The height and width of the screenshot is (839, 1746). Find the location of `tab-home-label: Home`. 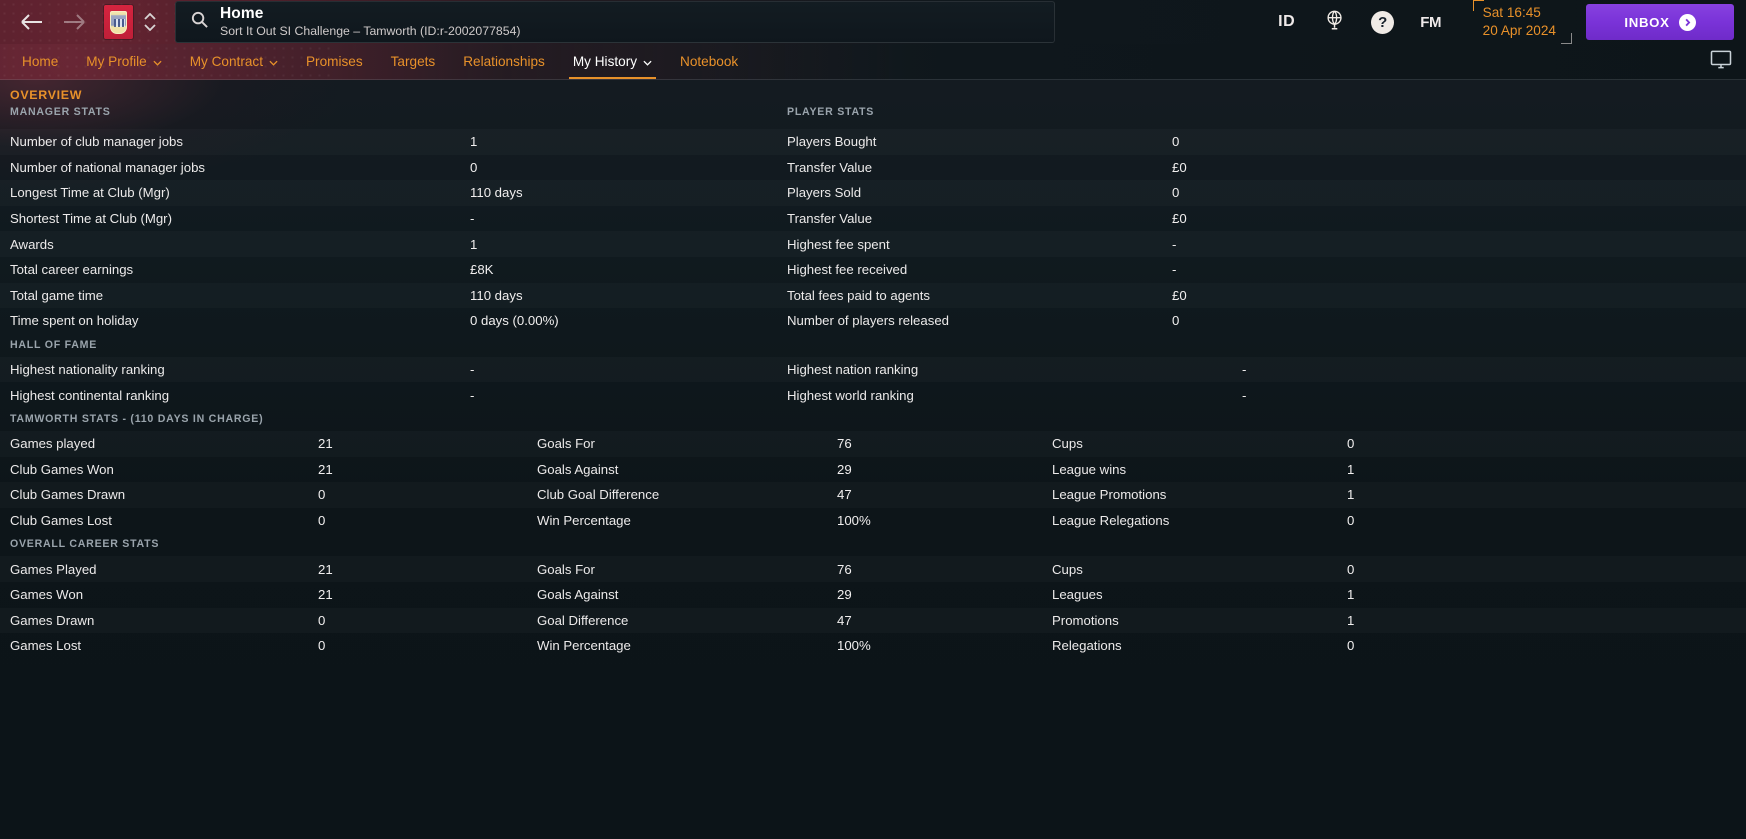

tab-home-label: Home is located at coordinates (40, 61).